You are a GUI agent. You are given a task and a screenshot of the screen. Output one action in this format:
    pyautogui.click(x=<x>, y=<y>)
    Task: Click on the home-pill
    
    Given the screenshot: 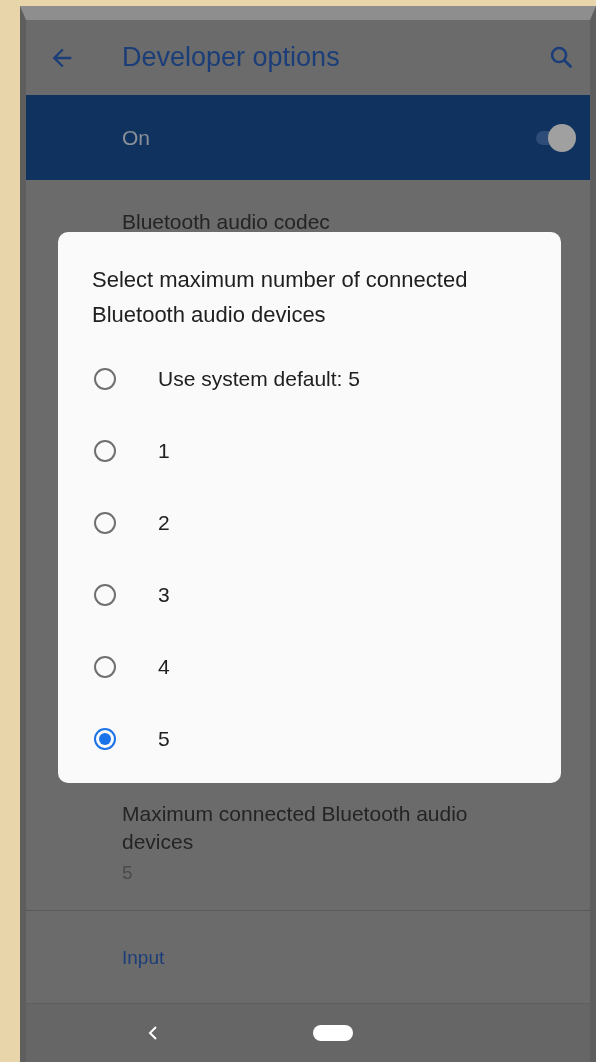 What is the action you would take?
    pyautogui.click(x=333, y=1033)
    